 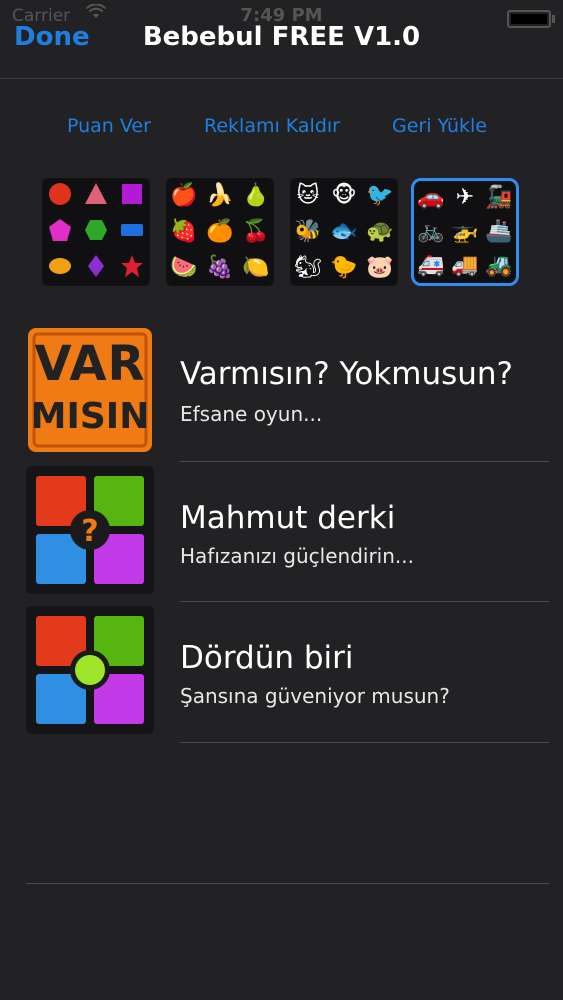 What do you see at coordinates (184, 267) in the screenshot?
I see `watermelon-icon: 🍉` at bounding box center [184, 267].